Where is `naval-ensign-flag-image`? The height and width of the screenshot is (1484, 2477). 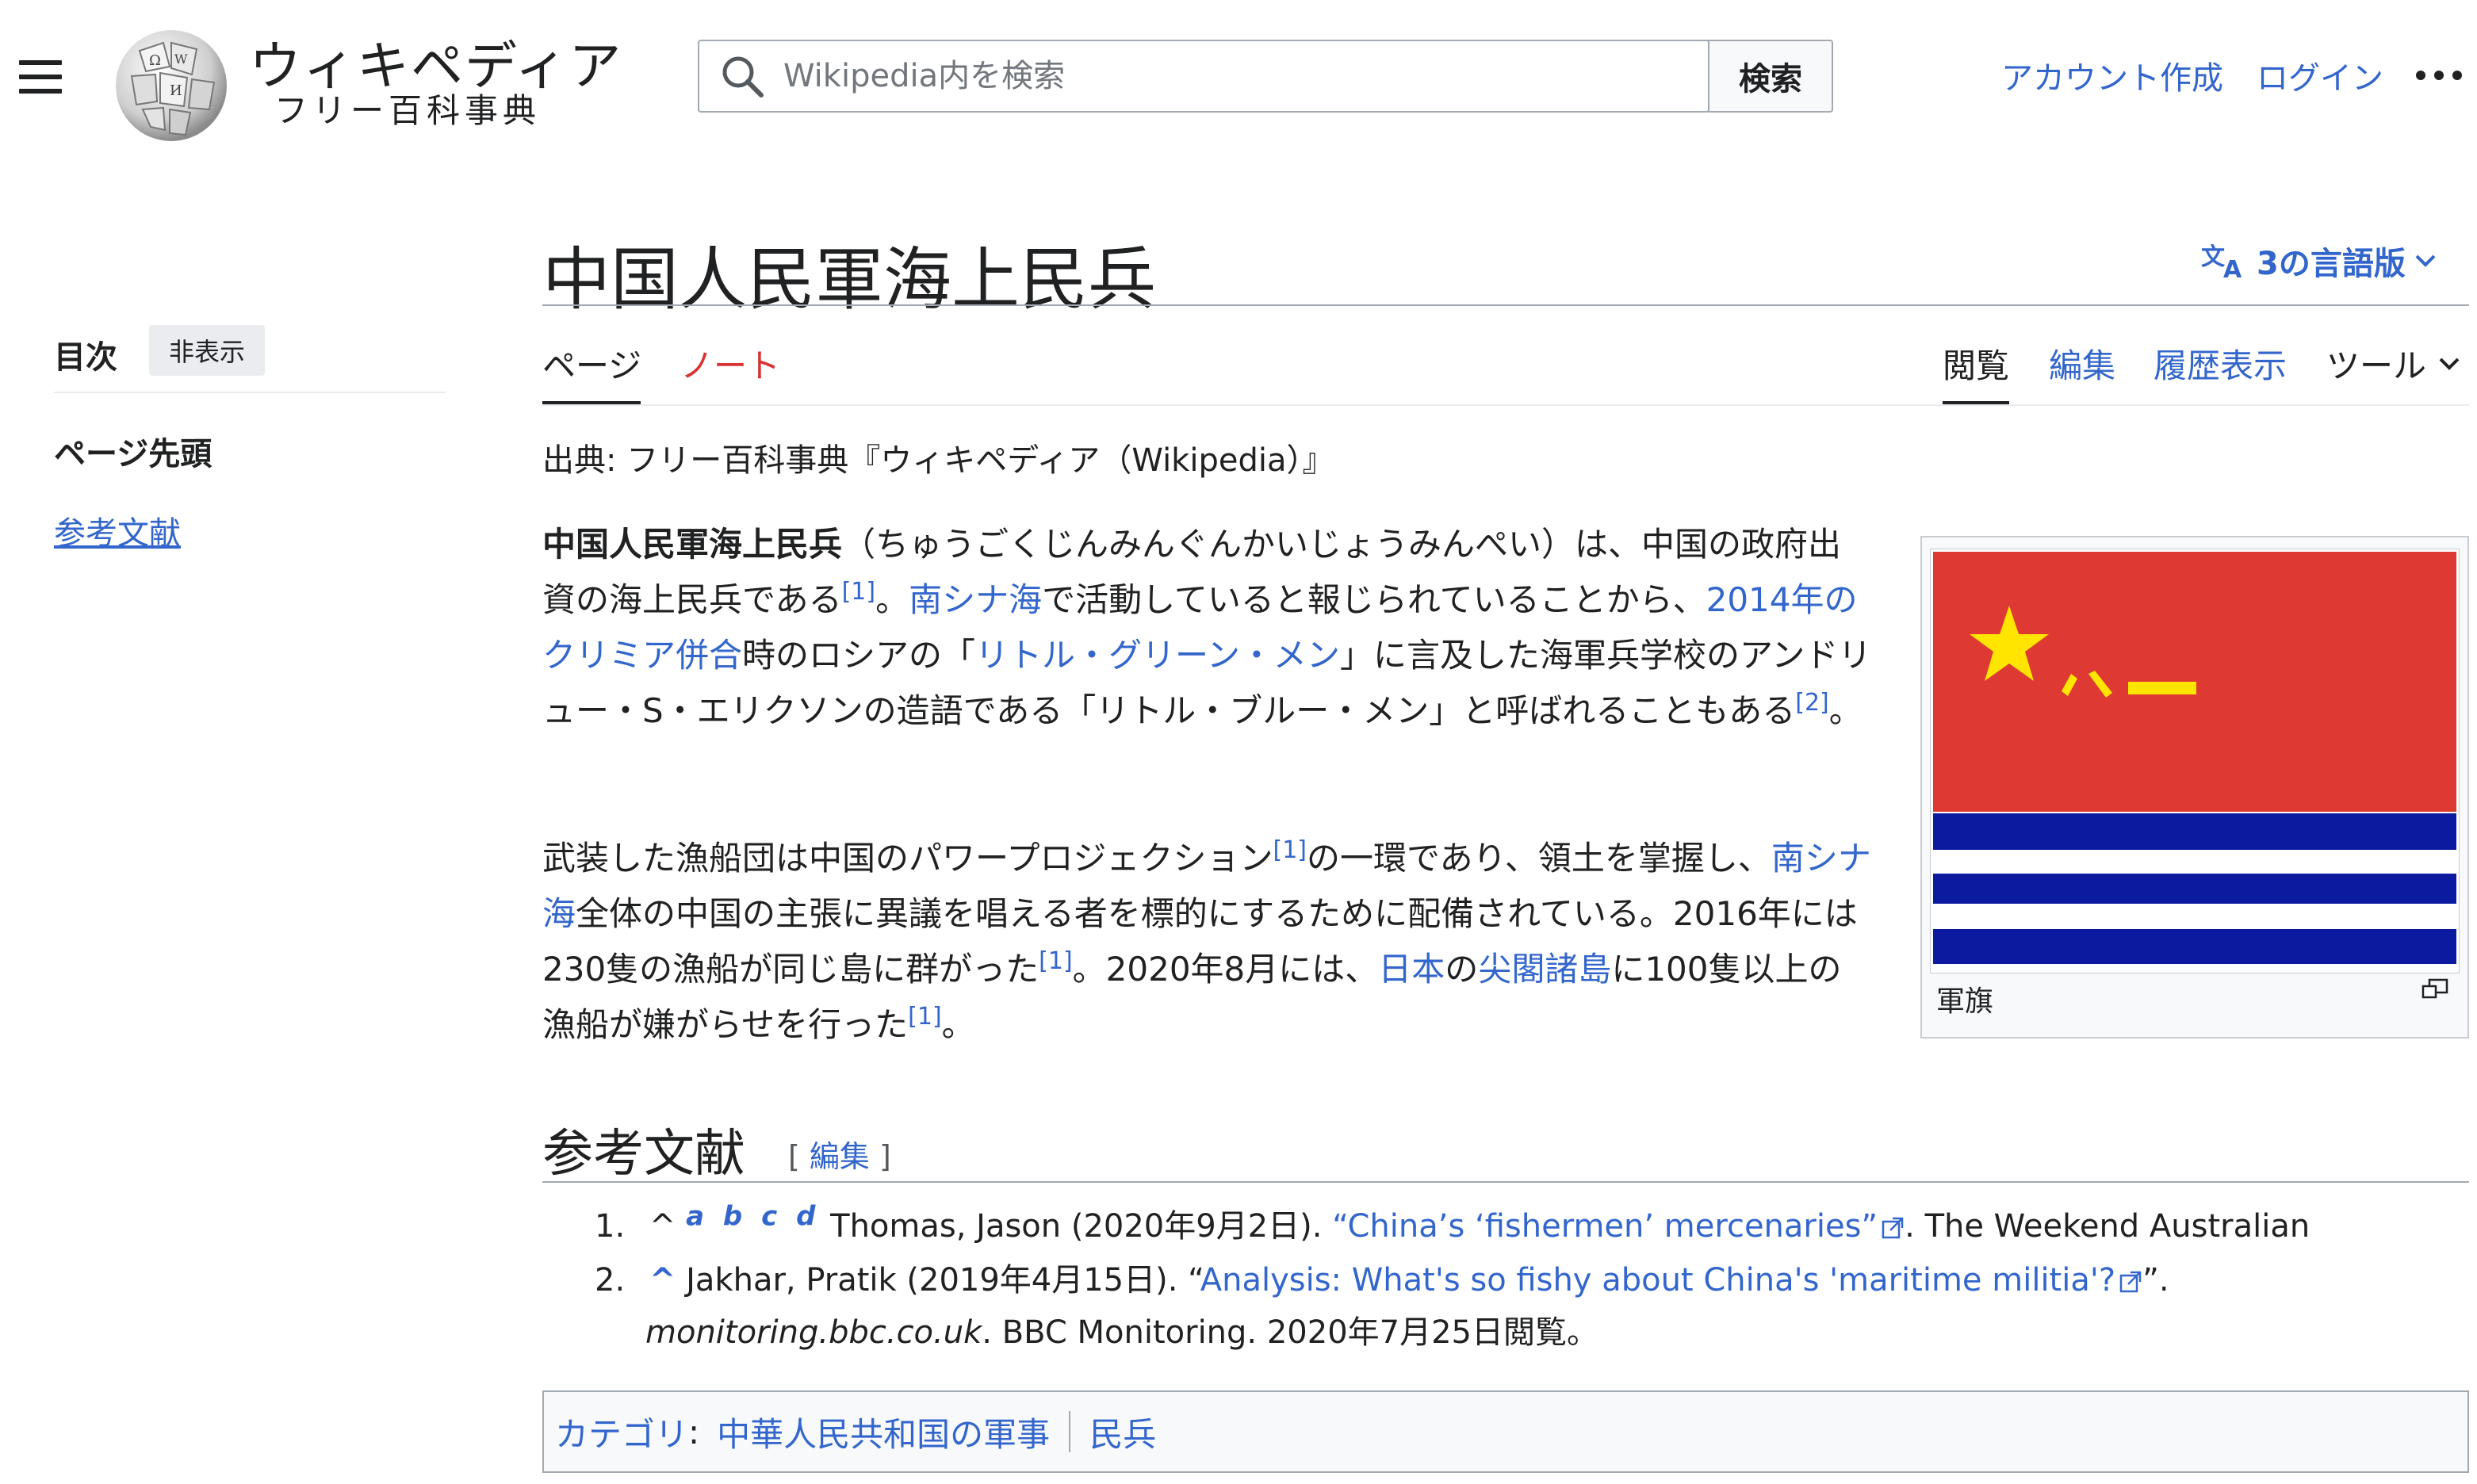
naval-ensign-flag-image is located at coordinates (2195, 761).